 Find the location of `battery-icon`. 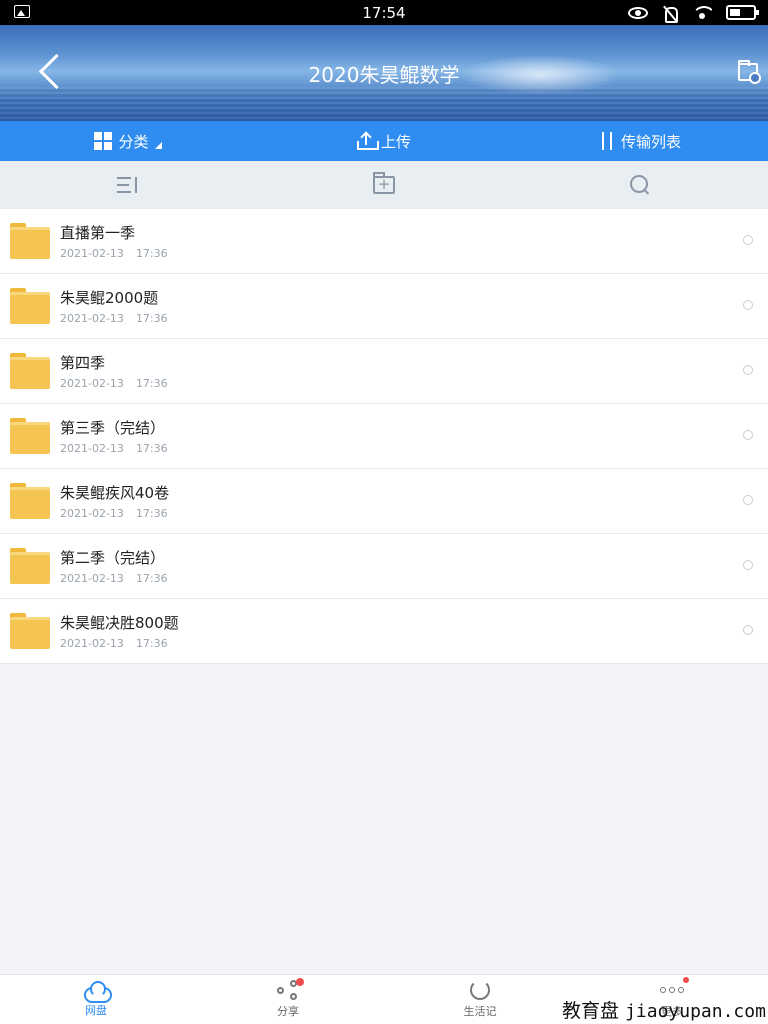

battery-icon is located at coordinates (742, 12).